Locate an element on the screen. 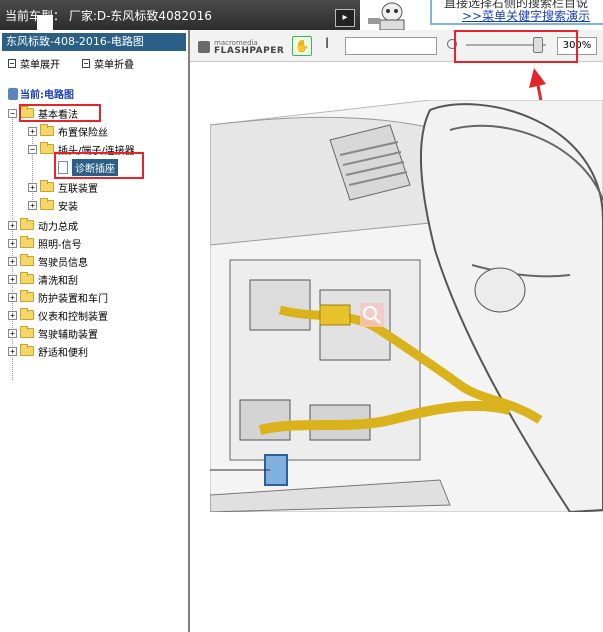 Image resolution: width=603 pixels, height=632 pixels. tree-node-child: + 布置保险丝 is located at coordinates (68, 131).